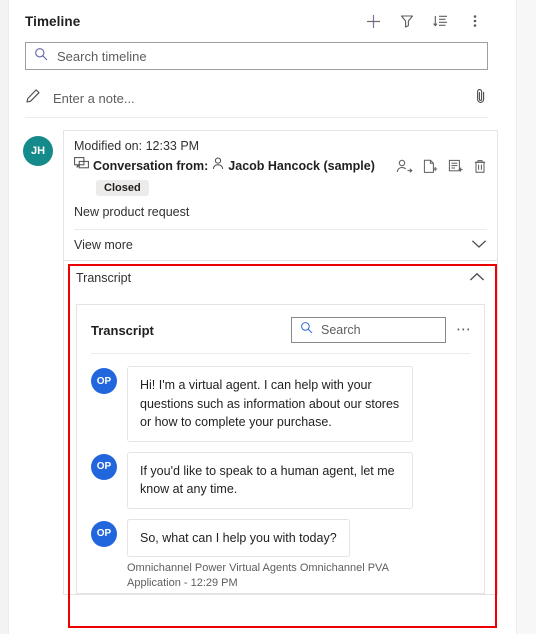 This screenshot has height=634, width=536. What do you see at coordinates (104, 277) in the screenshot?
I see `transcript-section-label: Transcript` at bounding box center [104, 277].